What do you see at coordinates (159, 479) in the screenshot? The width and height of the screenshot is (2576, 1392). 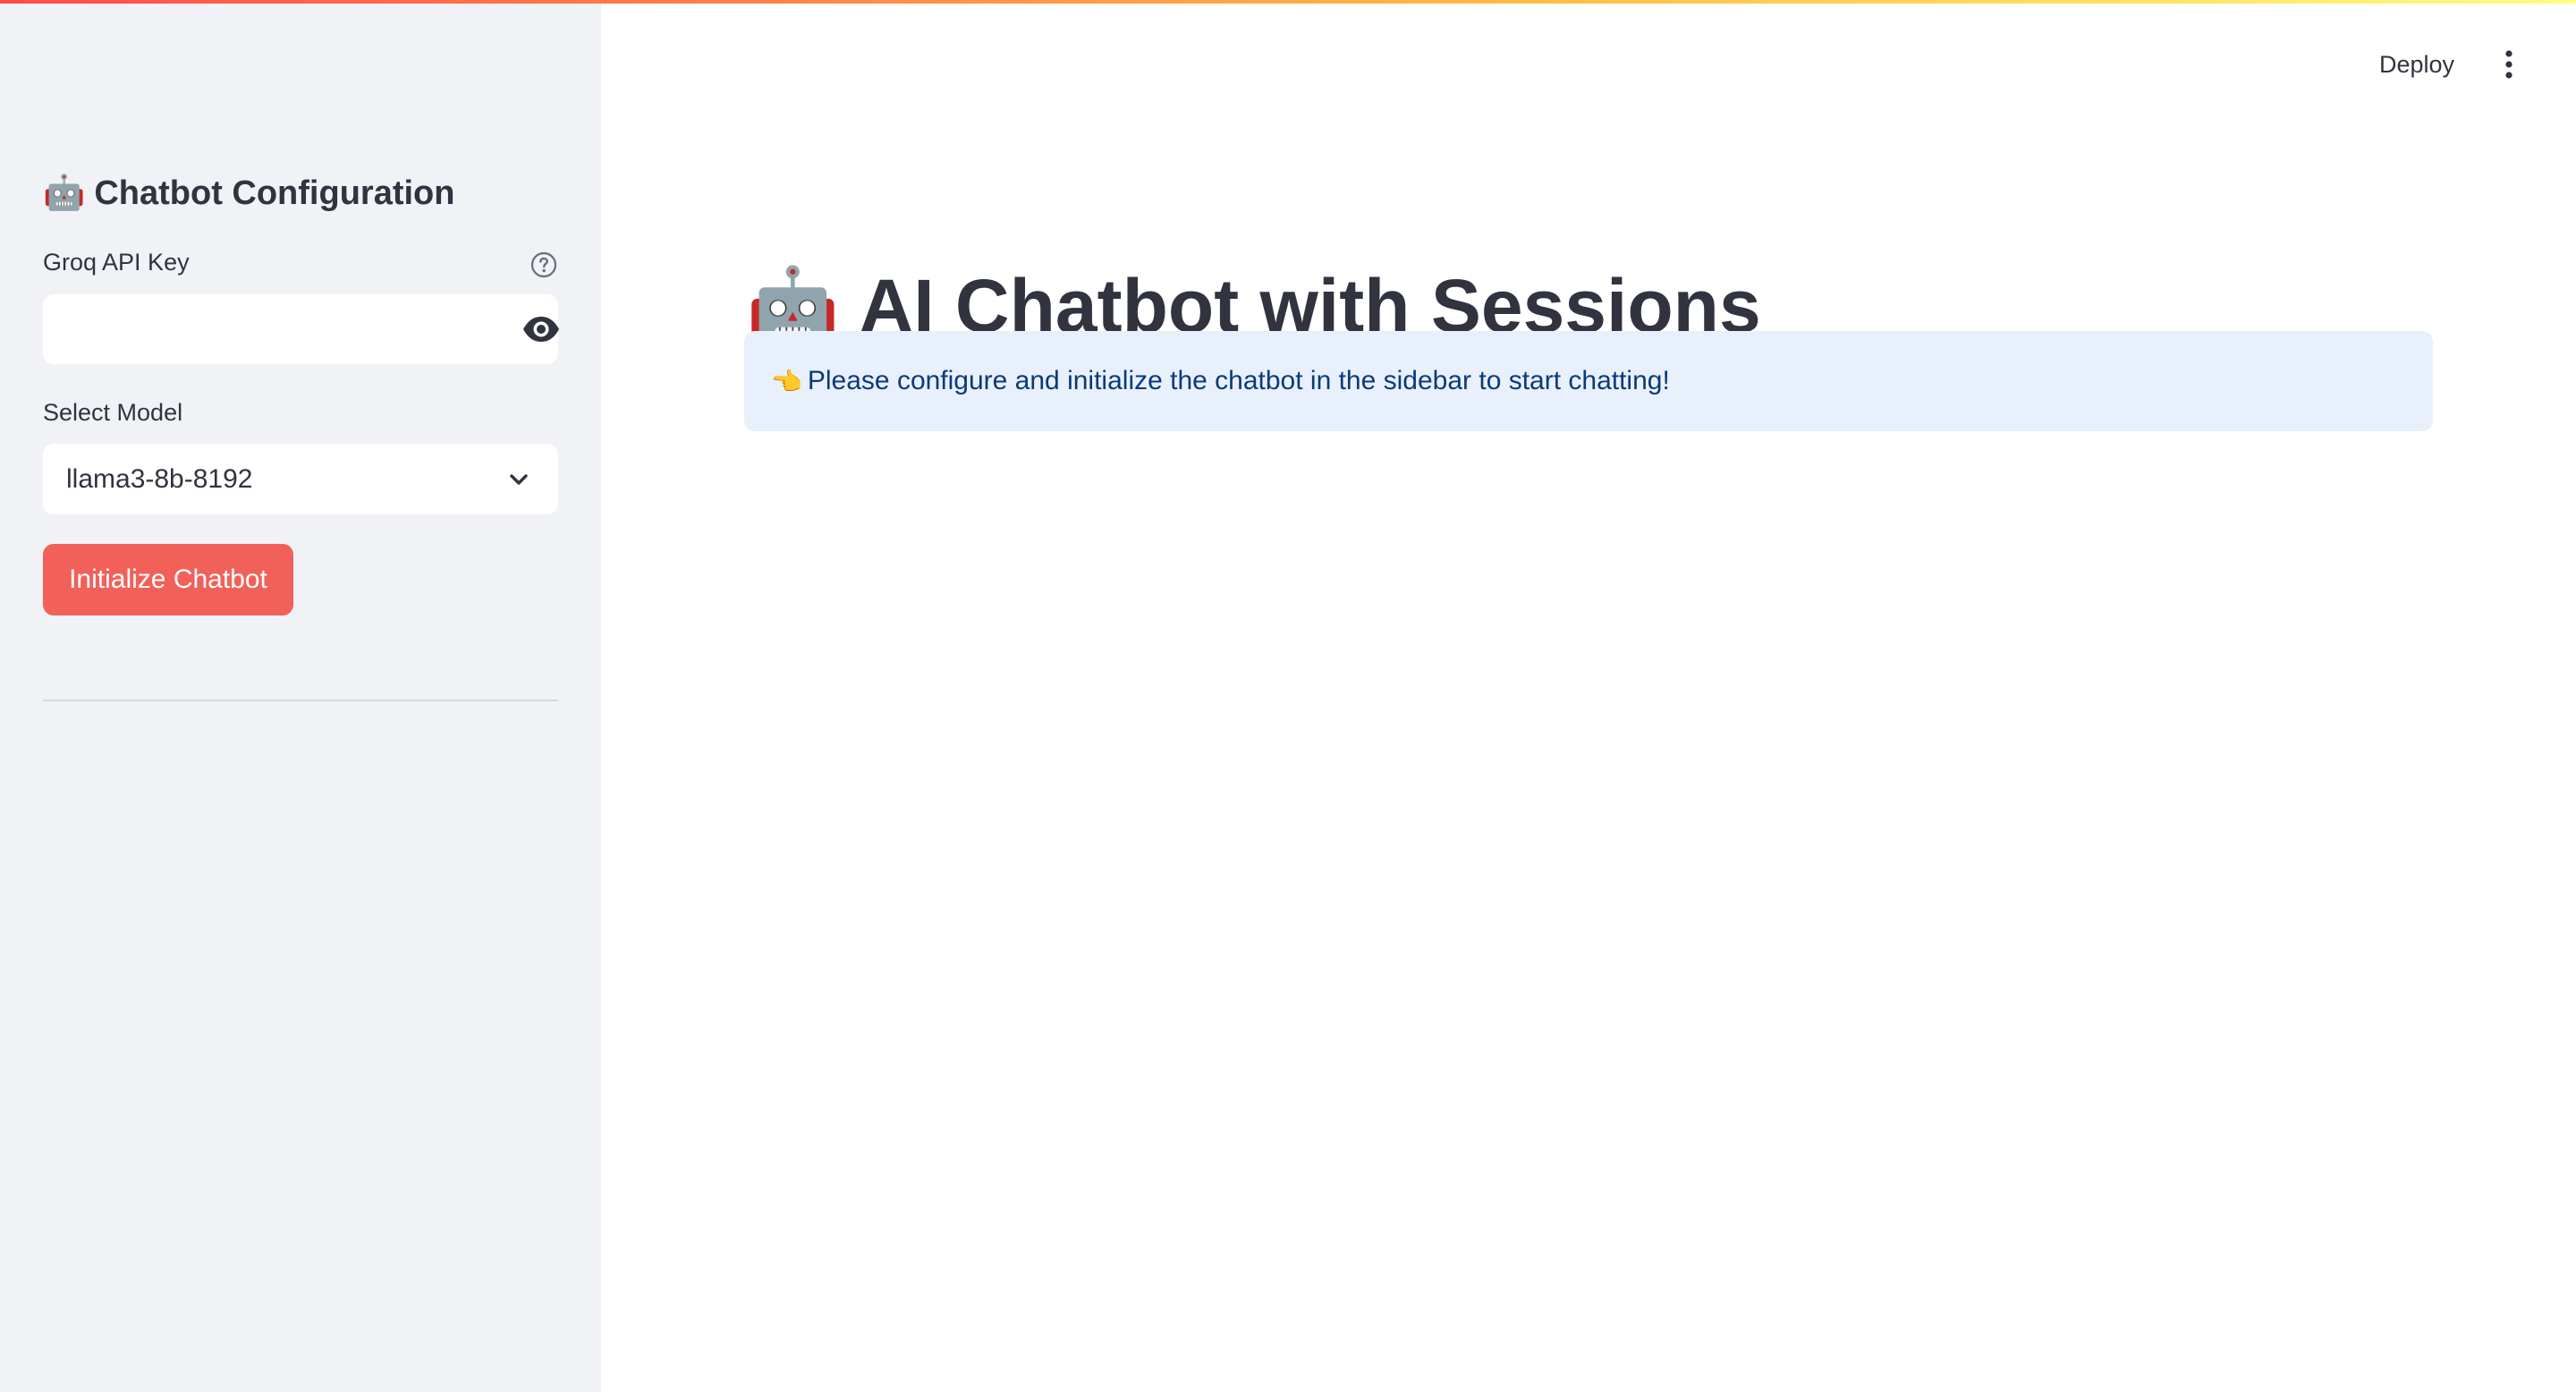 I see `model-select-value: llama3-8b-8192` at bounding box center [159, 479].